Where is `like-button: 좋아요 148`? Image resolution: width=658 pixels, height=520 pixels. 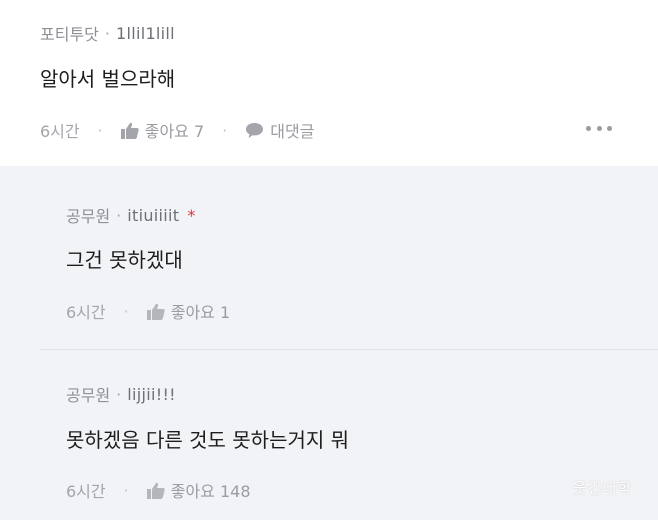
like-button: 좋아요 148 is located at coordinates (198, 490).